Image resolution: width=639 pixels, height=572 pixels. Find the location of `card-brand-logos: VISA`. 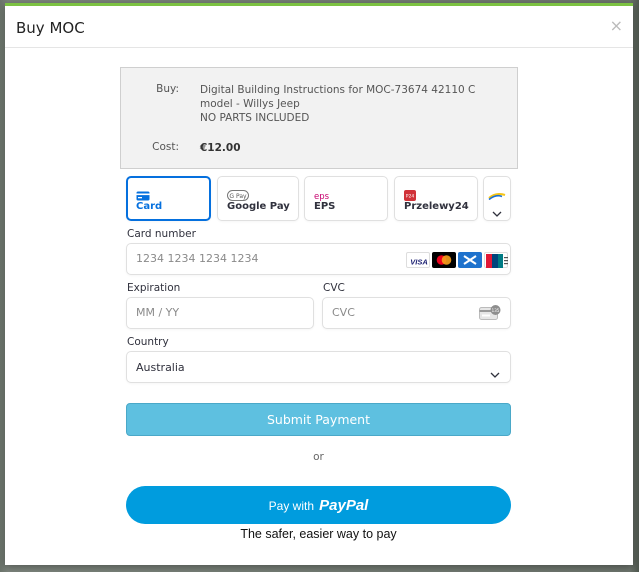

card-brand-logos: VISA is located at coordinates (457, 260).